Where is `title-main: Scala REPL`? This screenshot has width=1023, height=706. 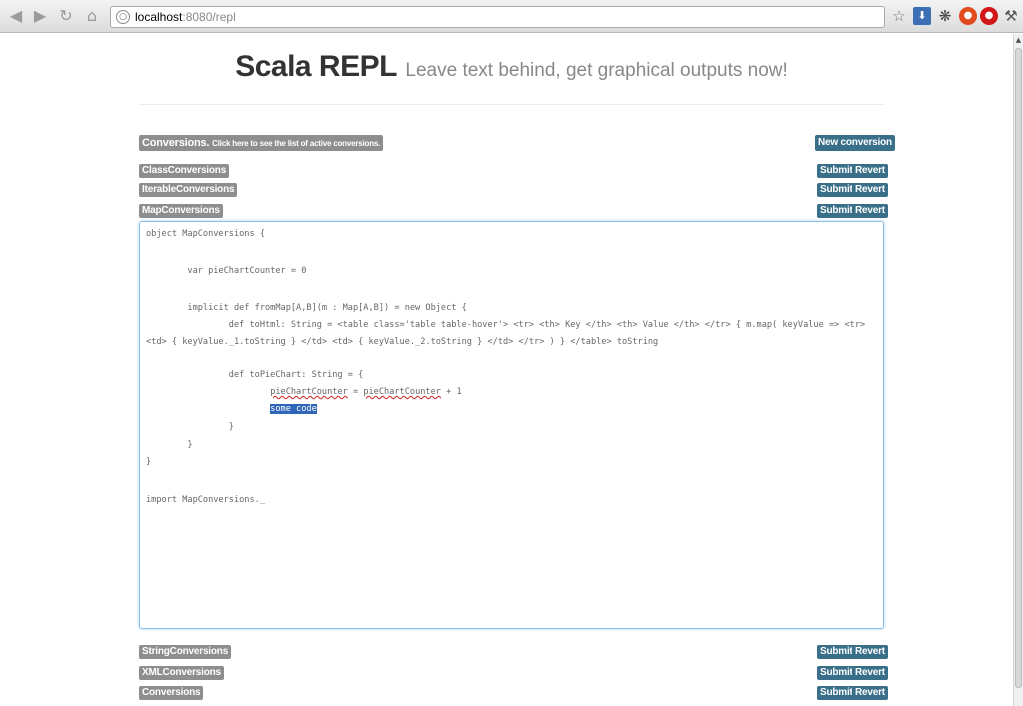
title-main: Scala REPL is located at coordinates (316, 66).